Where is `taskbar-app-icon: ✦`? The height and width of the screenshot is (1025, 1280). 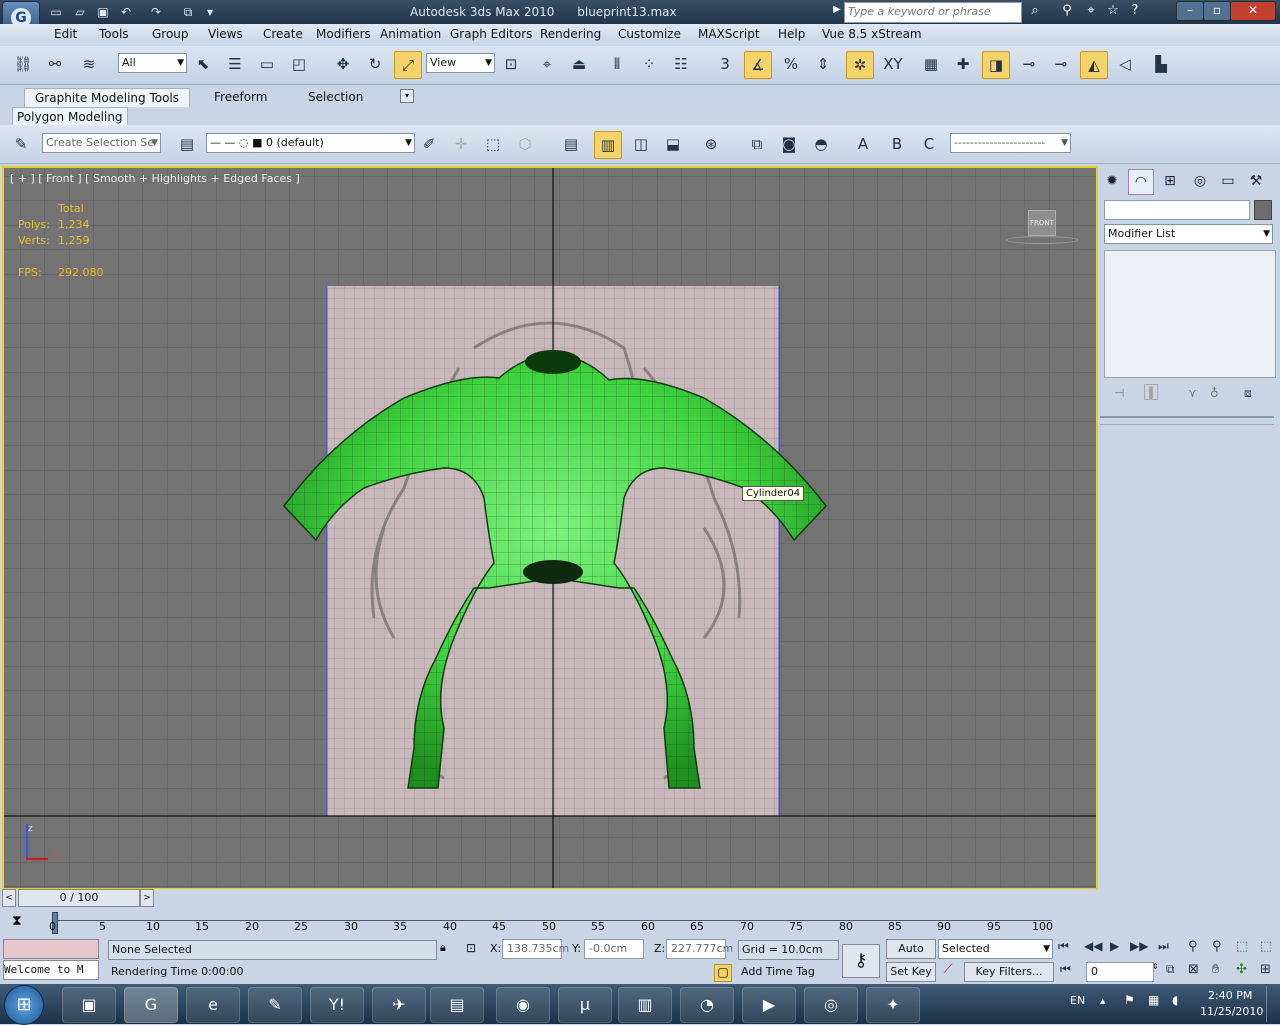 taskbar-app-icon: ✦ is located at coordinates (893, 1005).